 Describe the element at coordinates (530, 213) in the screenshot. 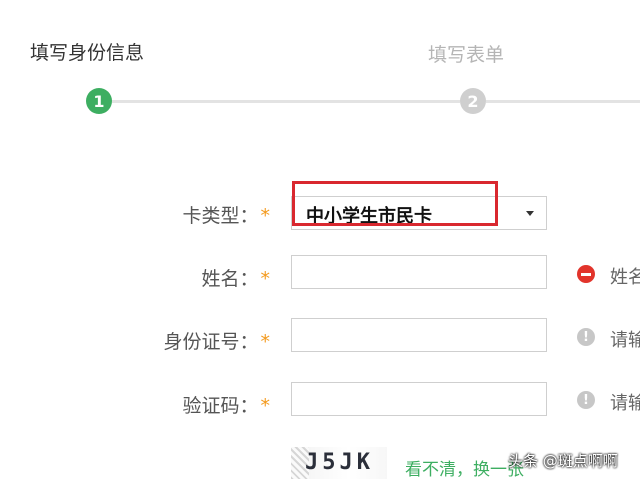

I see `chevron-down-icon` at that location.